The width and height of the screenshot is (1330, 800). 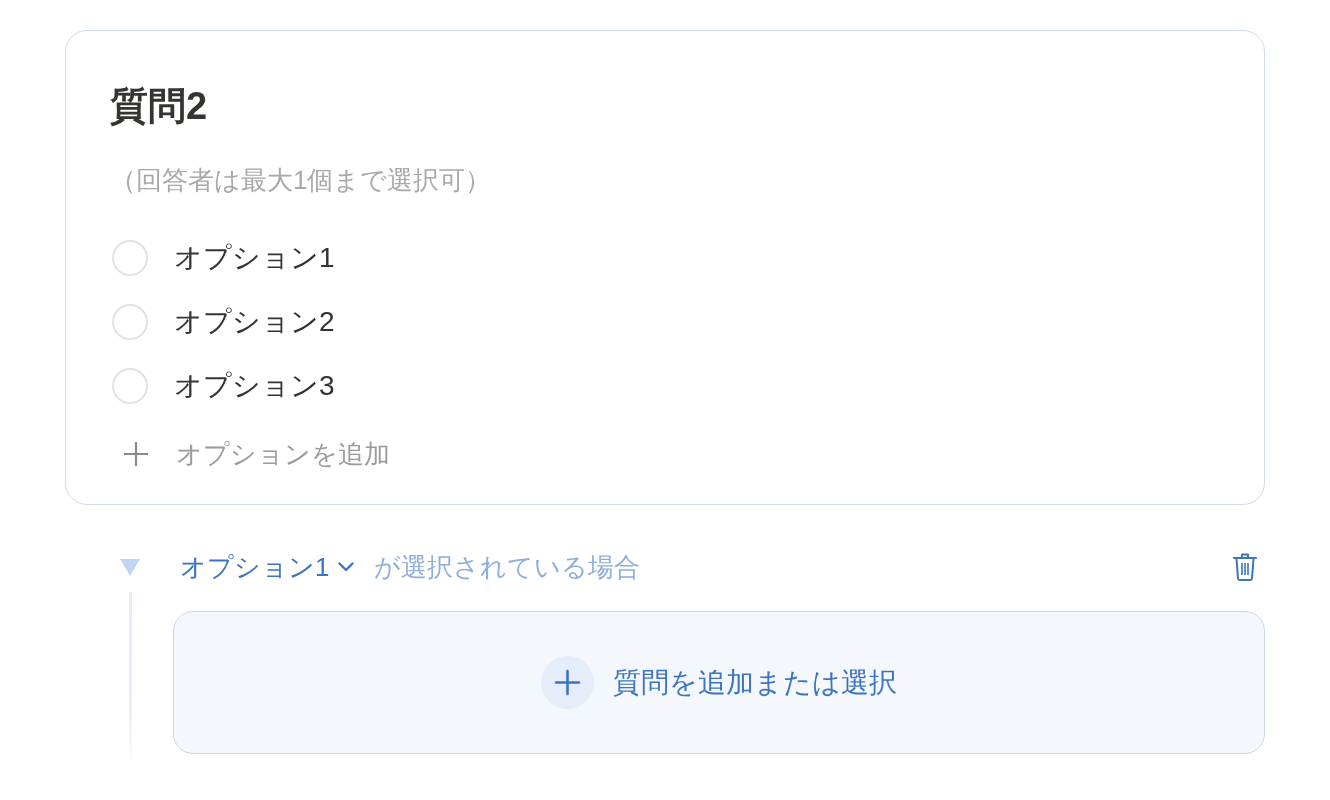 What do you see at coordinates (301, 180) in the screenshot?
I see `selection-hint: （回答者は最大1個まで選択可）` at bounding box center [301, 180].